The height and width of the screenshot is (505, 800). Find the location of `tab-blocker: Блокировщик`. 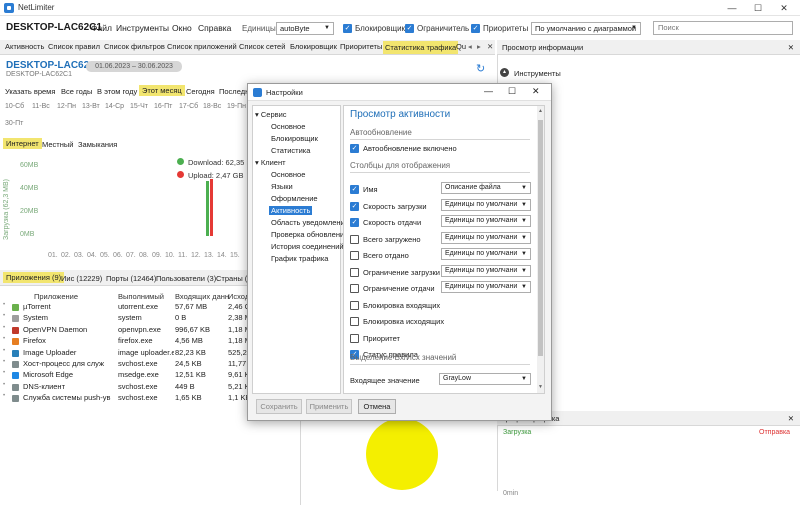

tab-blocker: Блокировщик is located at coordinates (313, 46).